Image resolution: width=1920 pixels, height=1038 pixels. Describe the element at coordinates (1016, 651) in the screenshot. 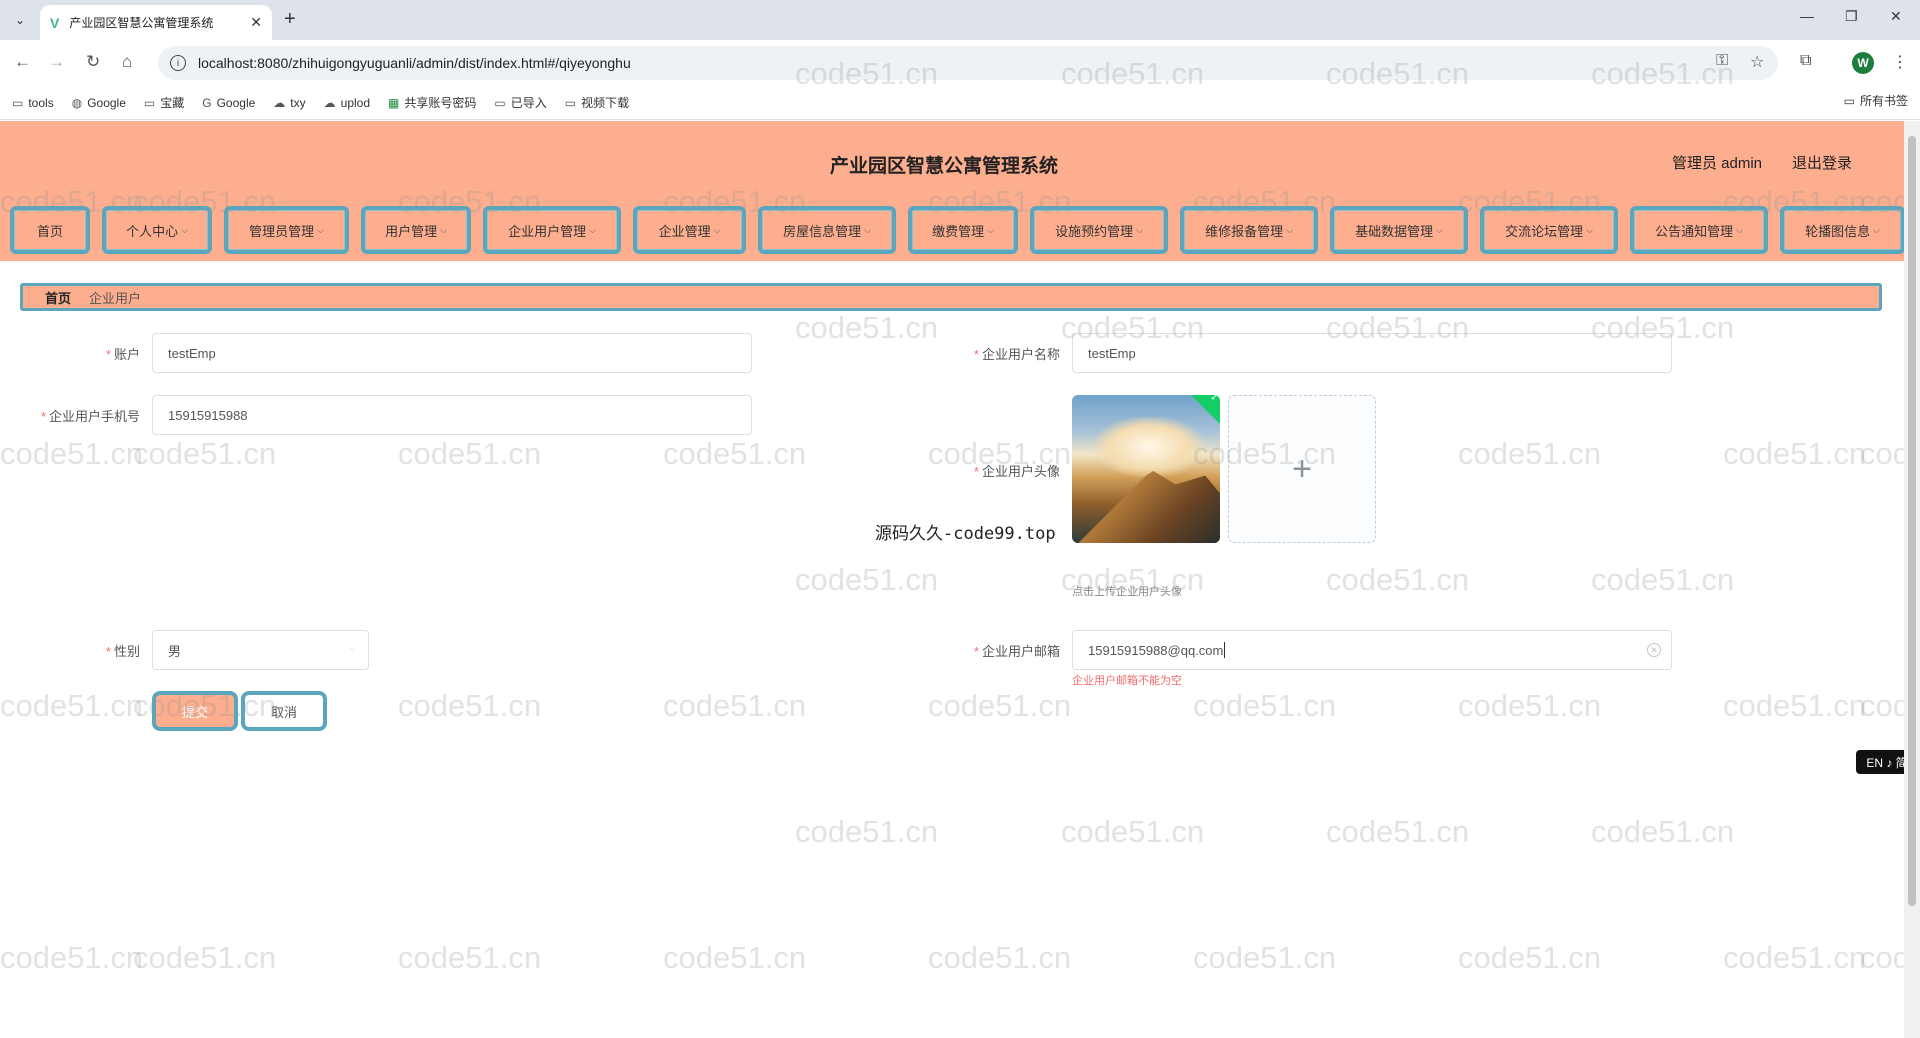

I see `email-label: * 企业用户邮箱` at that location.